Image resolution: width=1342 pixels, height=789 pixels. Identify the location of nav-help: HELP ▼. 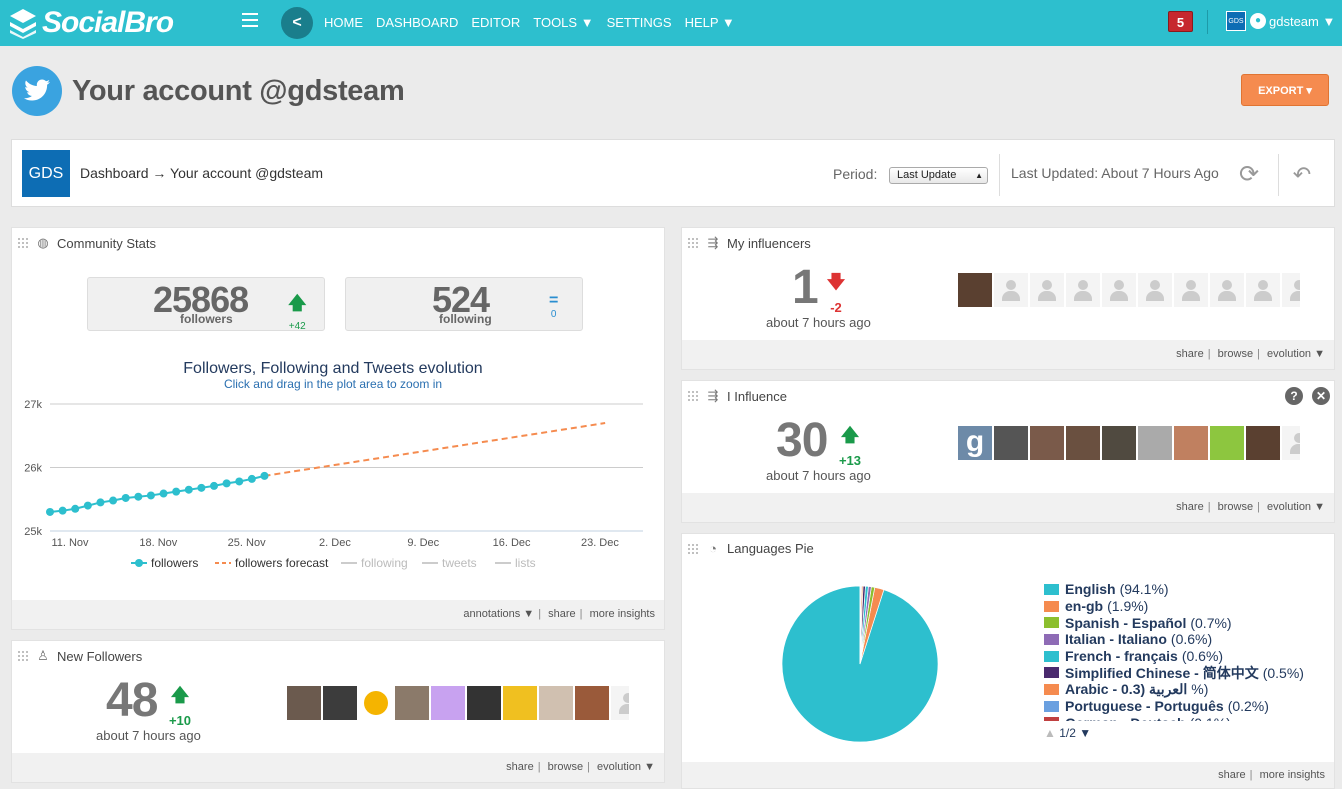
(710, 22).